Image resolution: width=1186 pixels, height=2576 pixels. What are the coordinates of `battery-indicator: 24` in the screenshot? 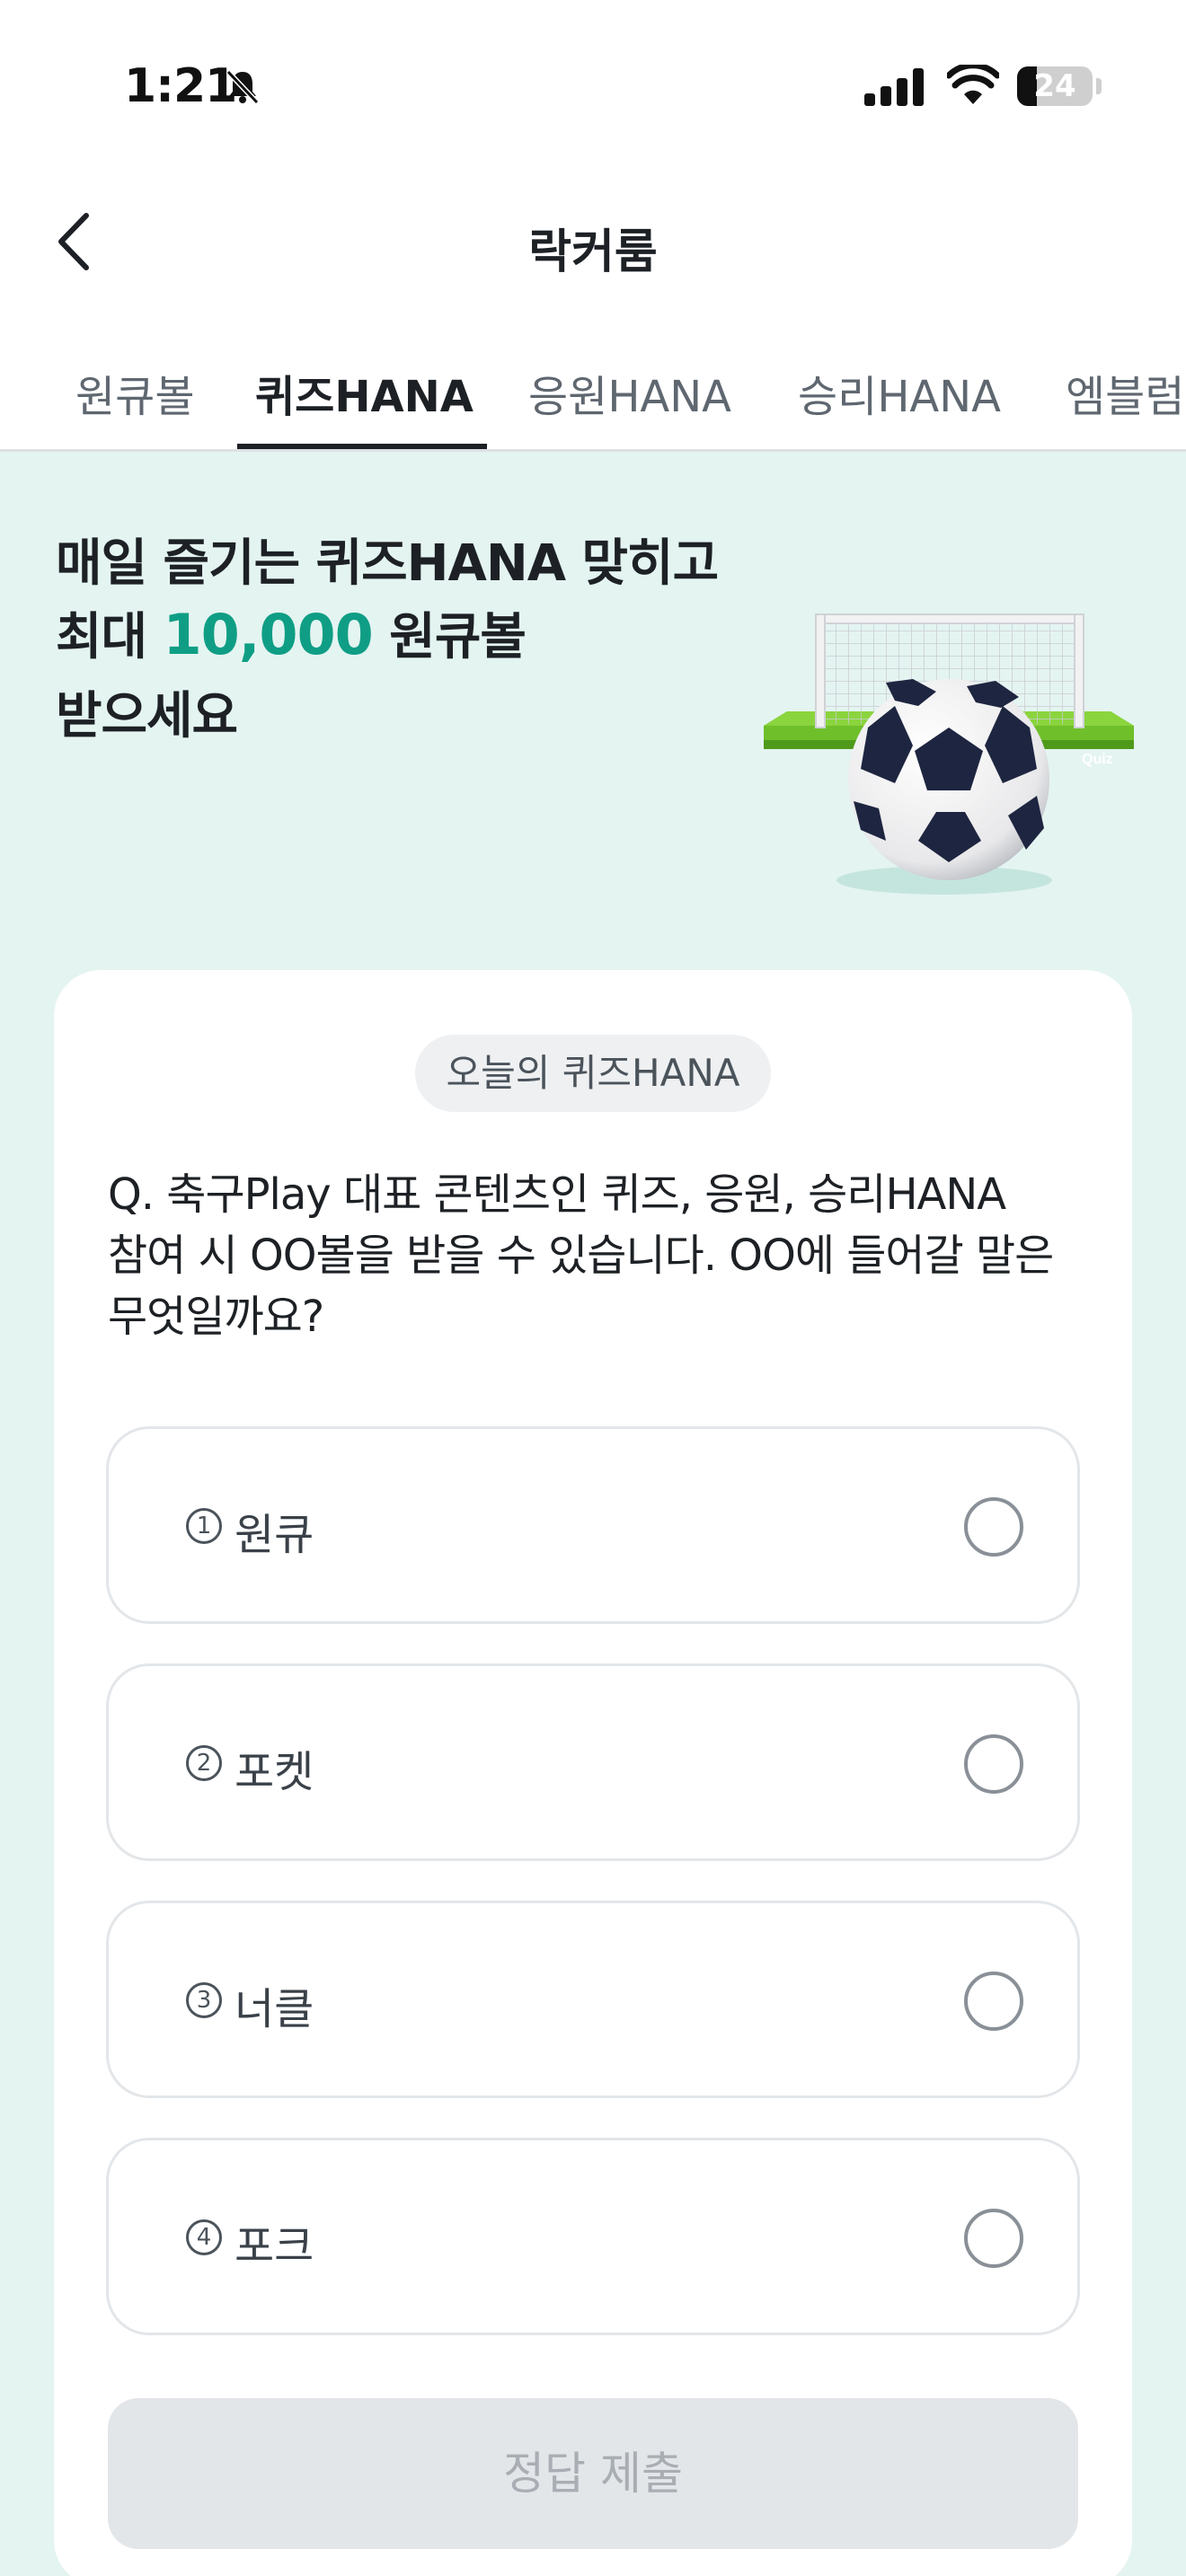 It's located at (1055, 86).